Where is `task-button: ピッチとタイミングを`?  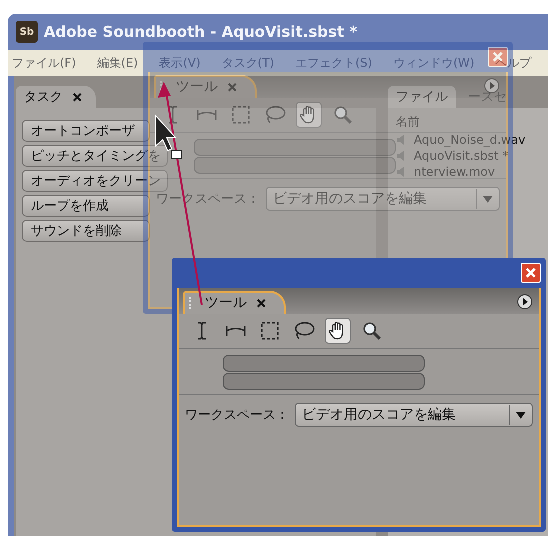 task-button: ピッチとタイミングを is located at coordinates (95, 156).